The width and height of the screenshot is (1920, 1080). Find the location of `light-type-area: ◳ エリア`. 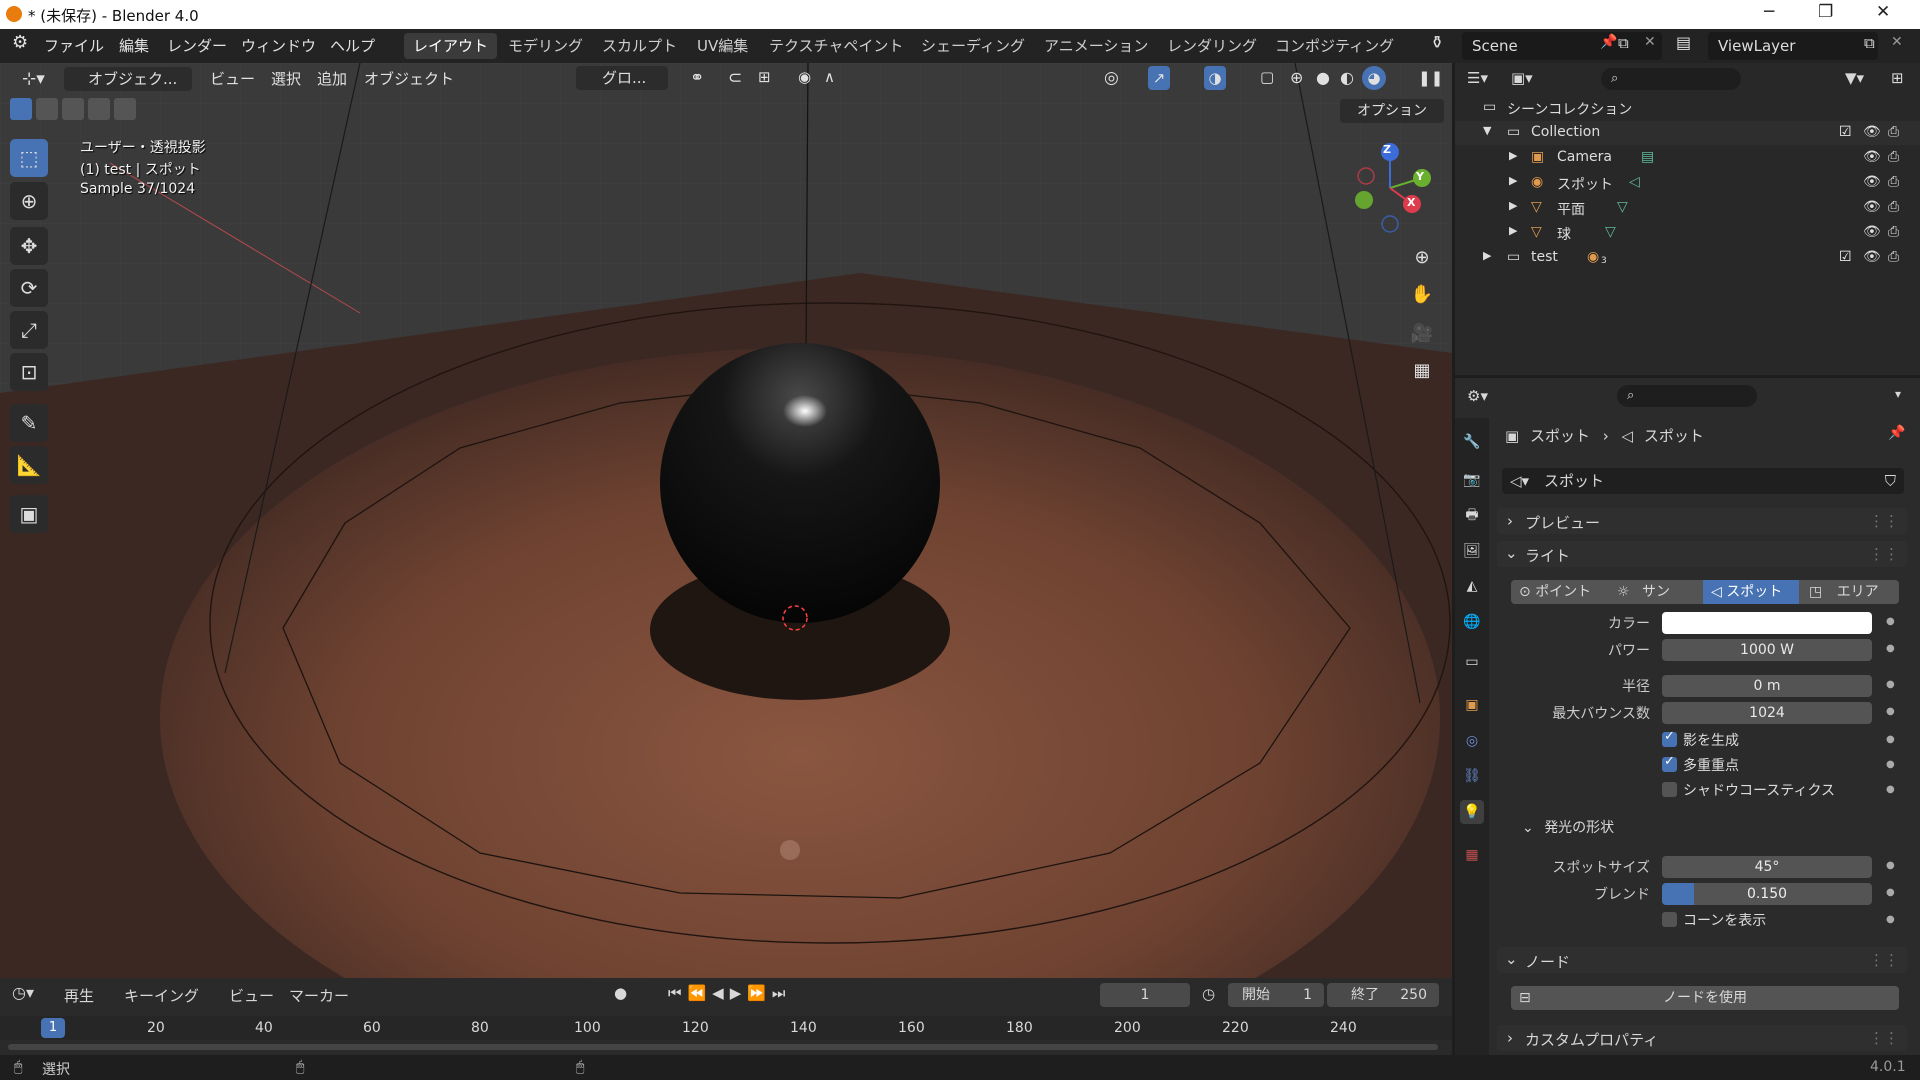

light-type-area: ◳ エリア is located at coordinates (1849, 592).